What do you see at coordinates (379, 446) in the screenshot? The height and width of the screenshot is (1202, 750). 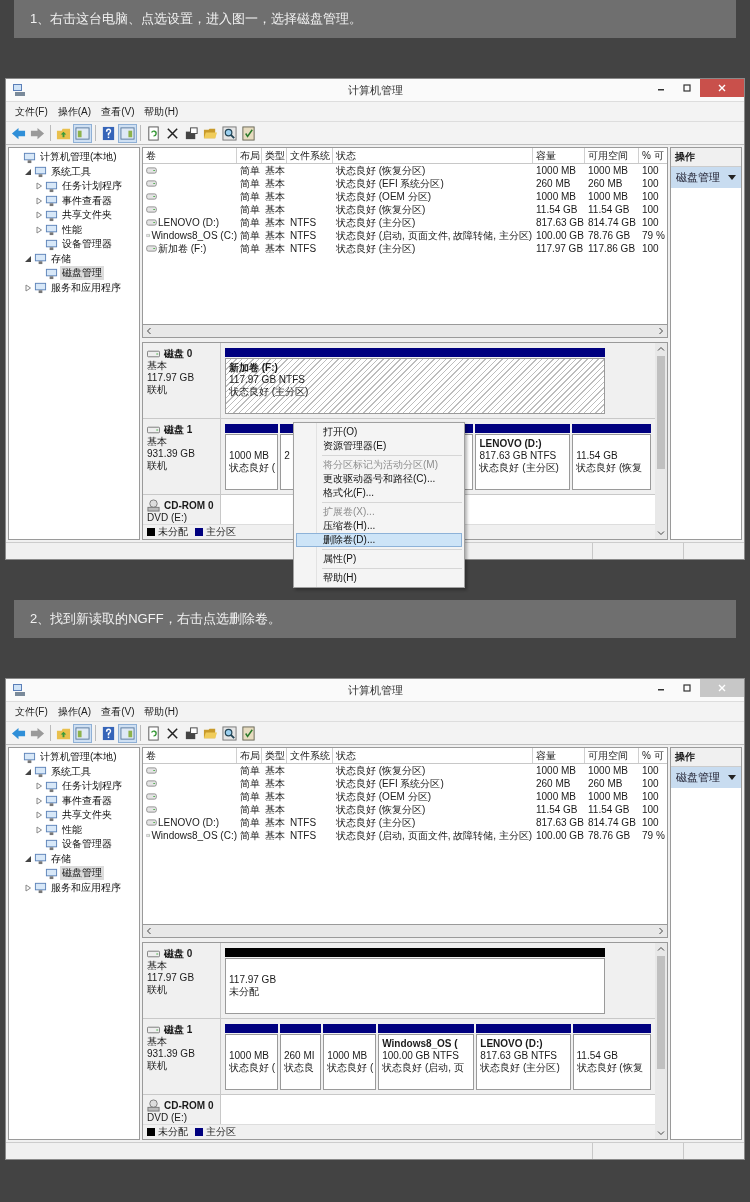 I see `menu-item: 资源管理器(E)` at bounding box center [379, 446].